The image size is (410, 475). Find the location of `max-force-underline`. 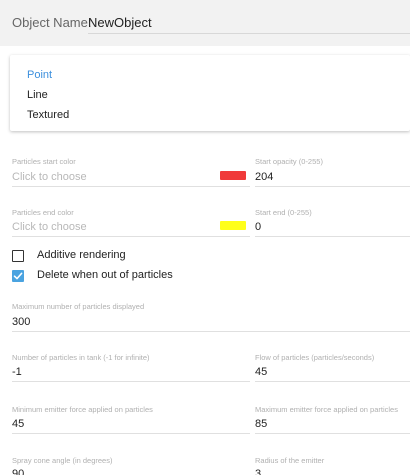

max-force-underline is located at coordinates (332, 433).